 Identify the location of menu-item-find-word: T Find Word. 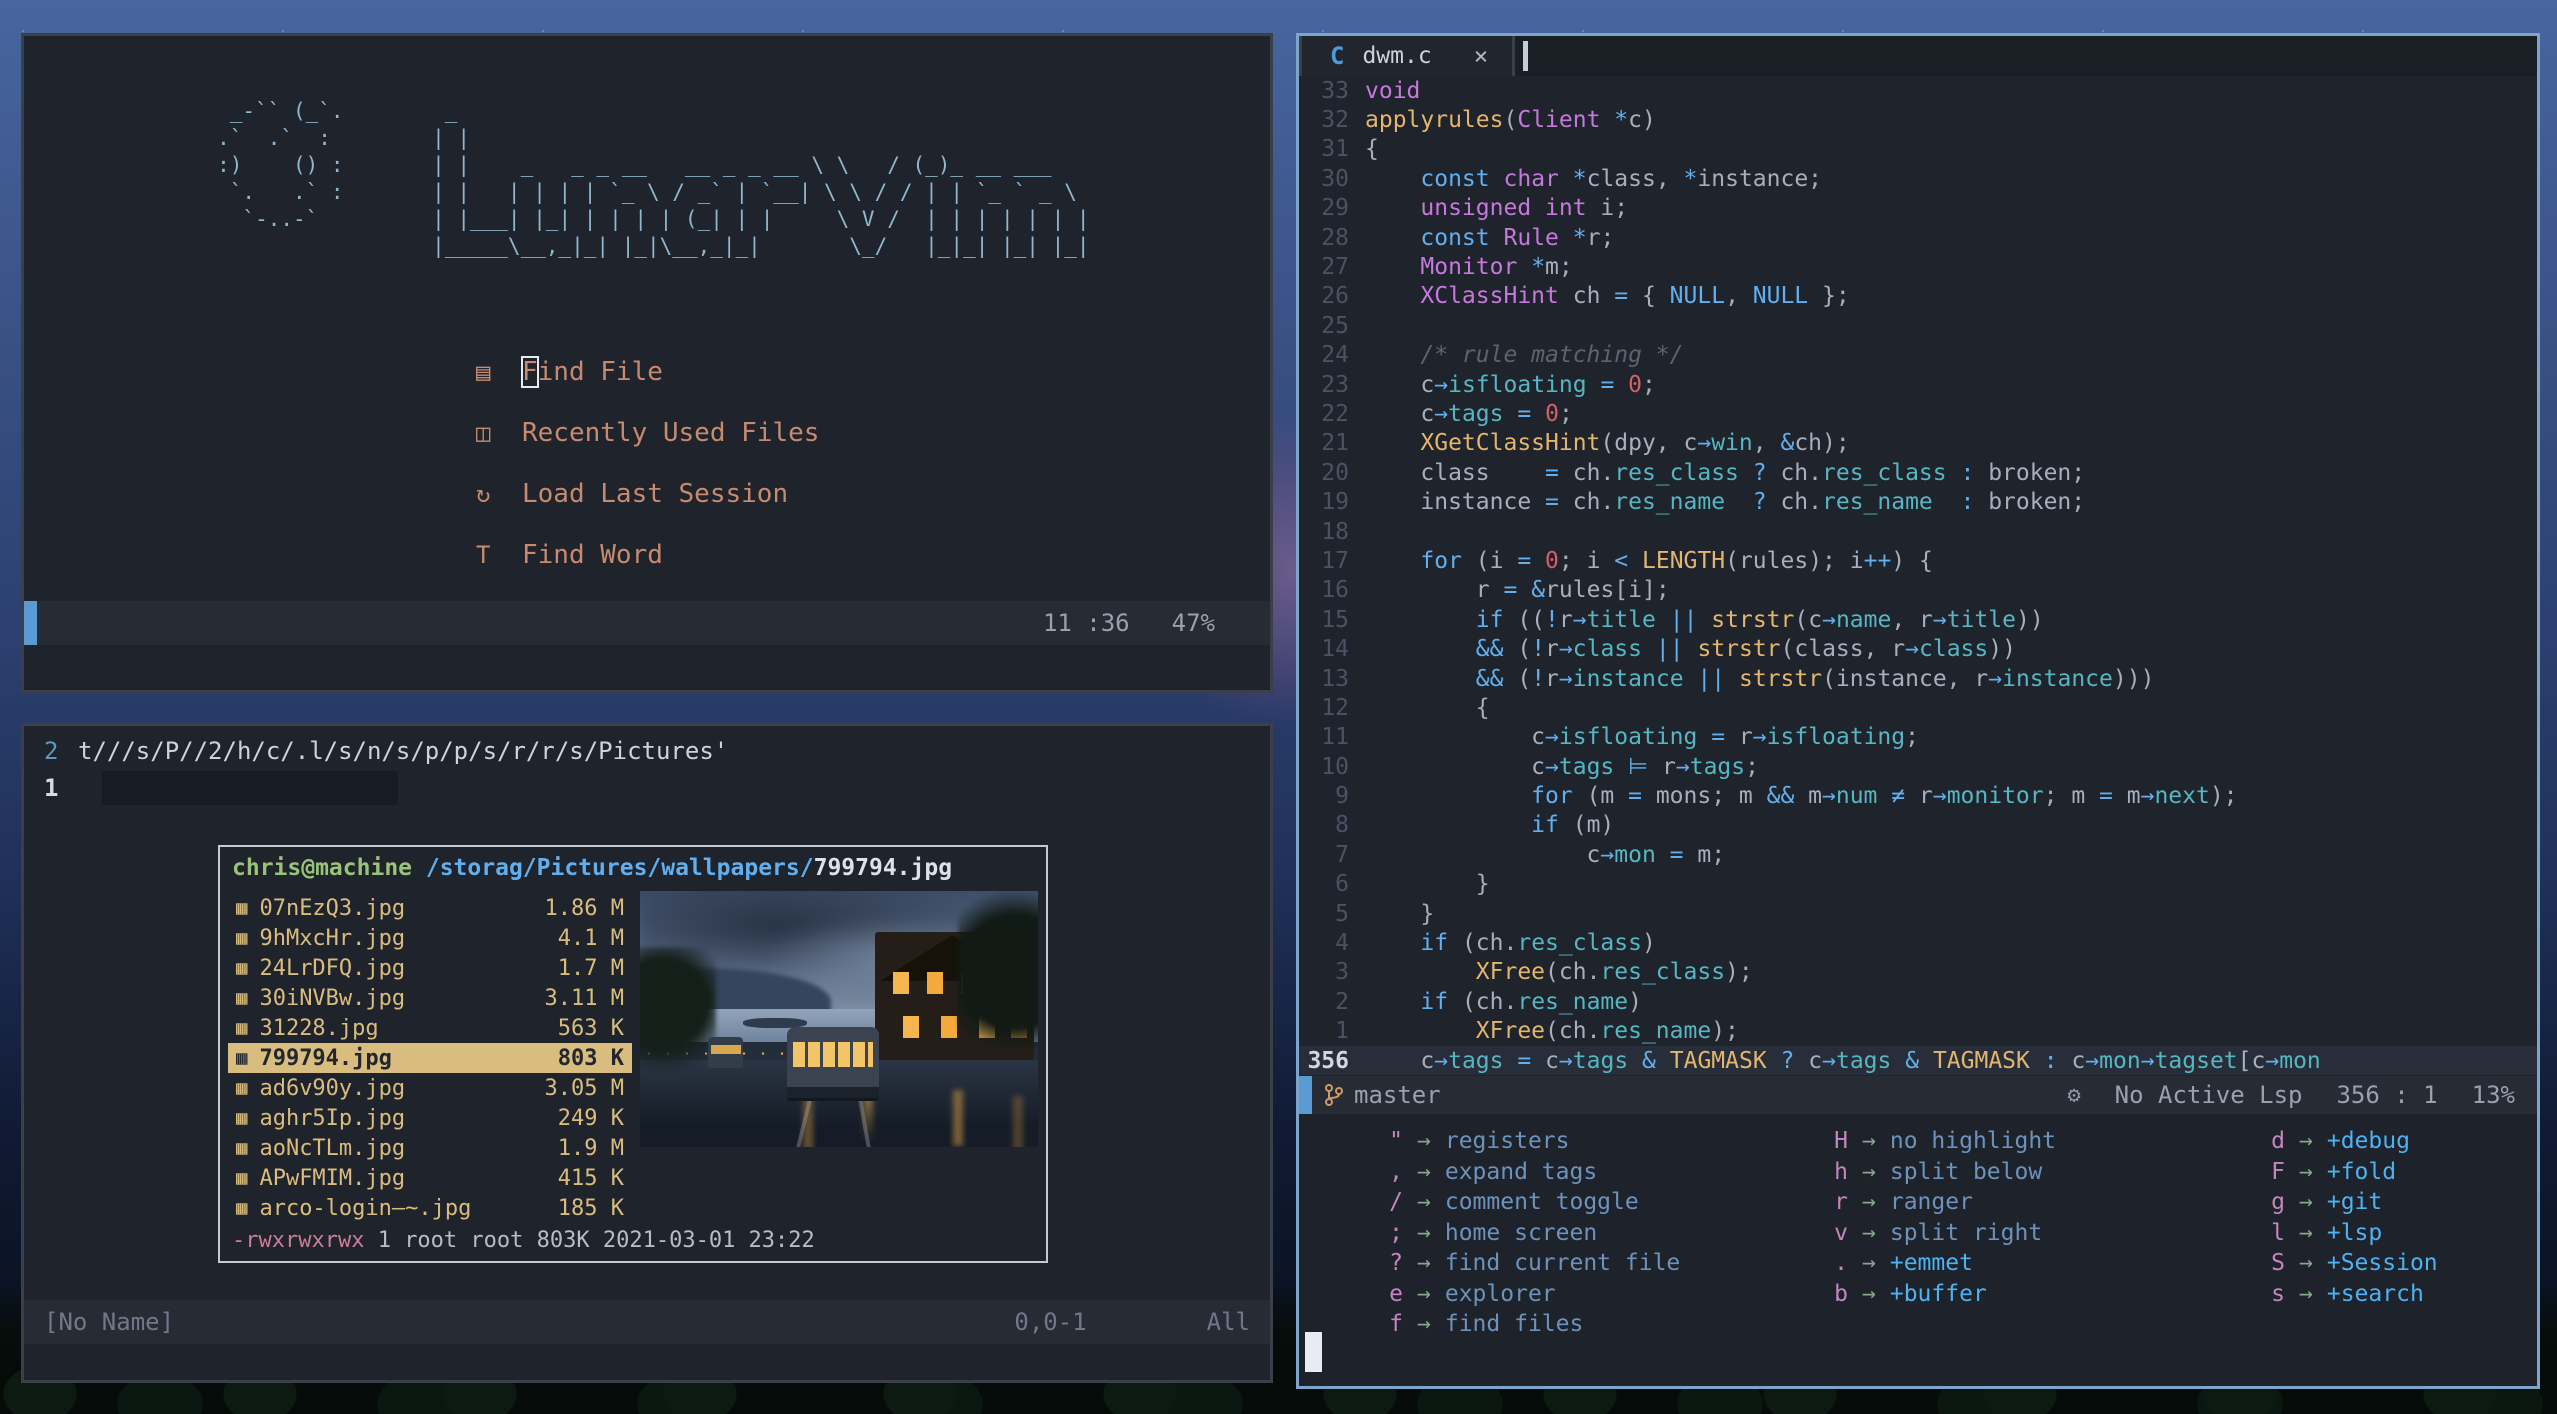
(647, 555).